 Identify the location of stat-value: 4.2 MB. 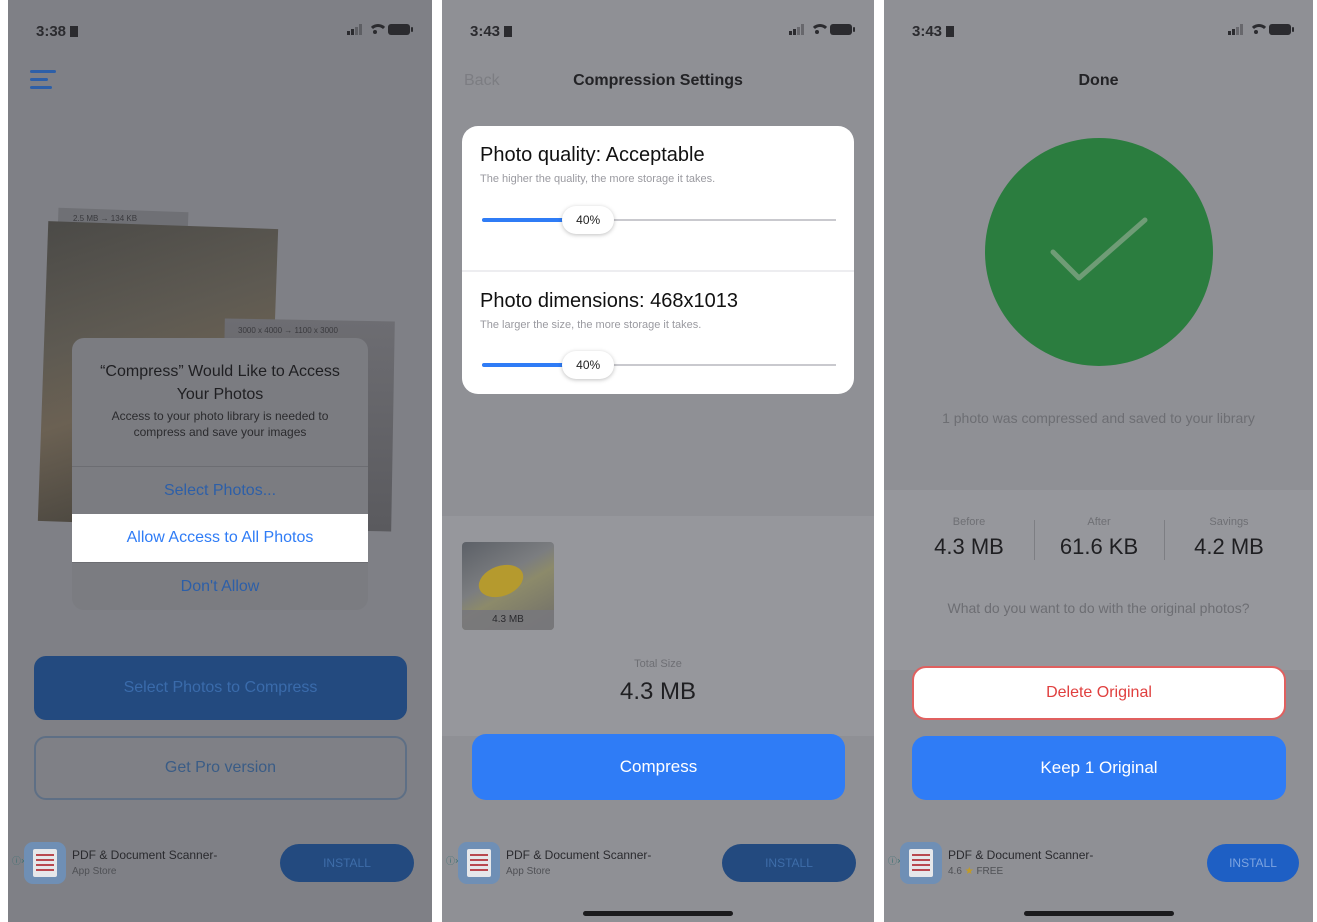
(1229, 546).